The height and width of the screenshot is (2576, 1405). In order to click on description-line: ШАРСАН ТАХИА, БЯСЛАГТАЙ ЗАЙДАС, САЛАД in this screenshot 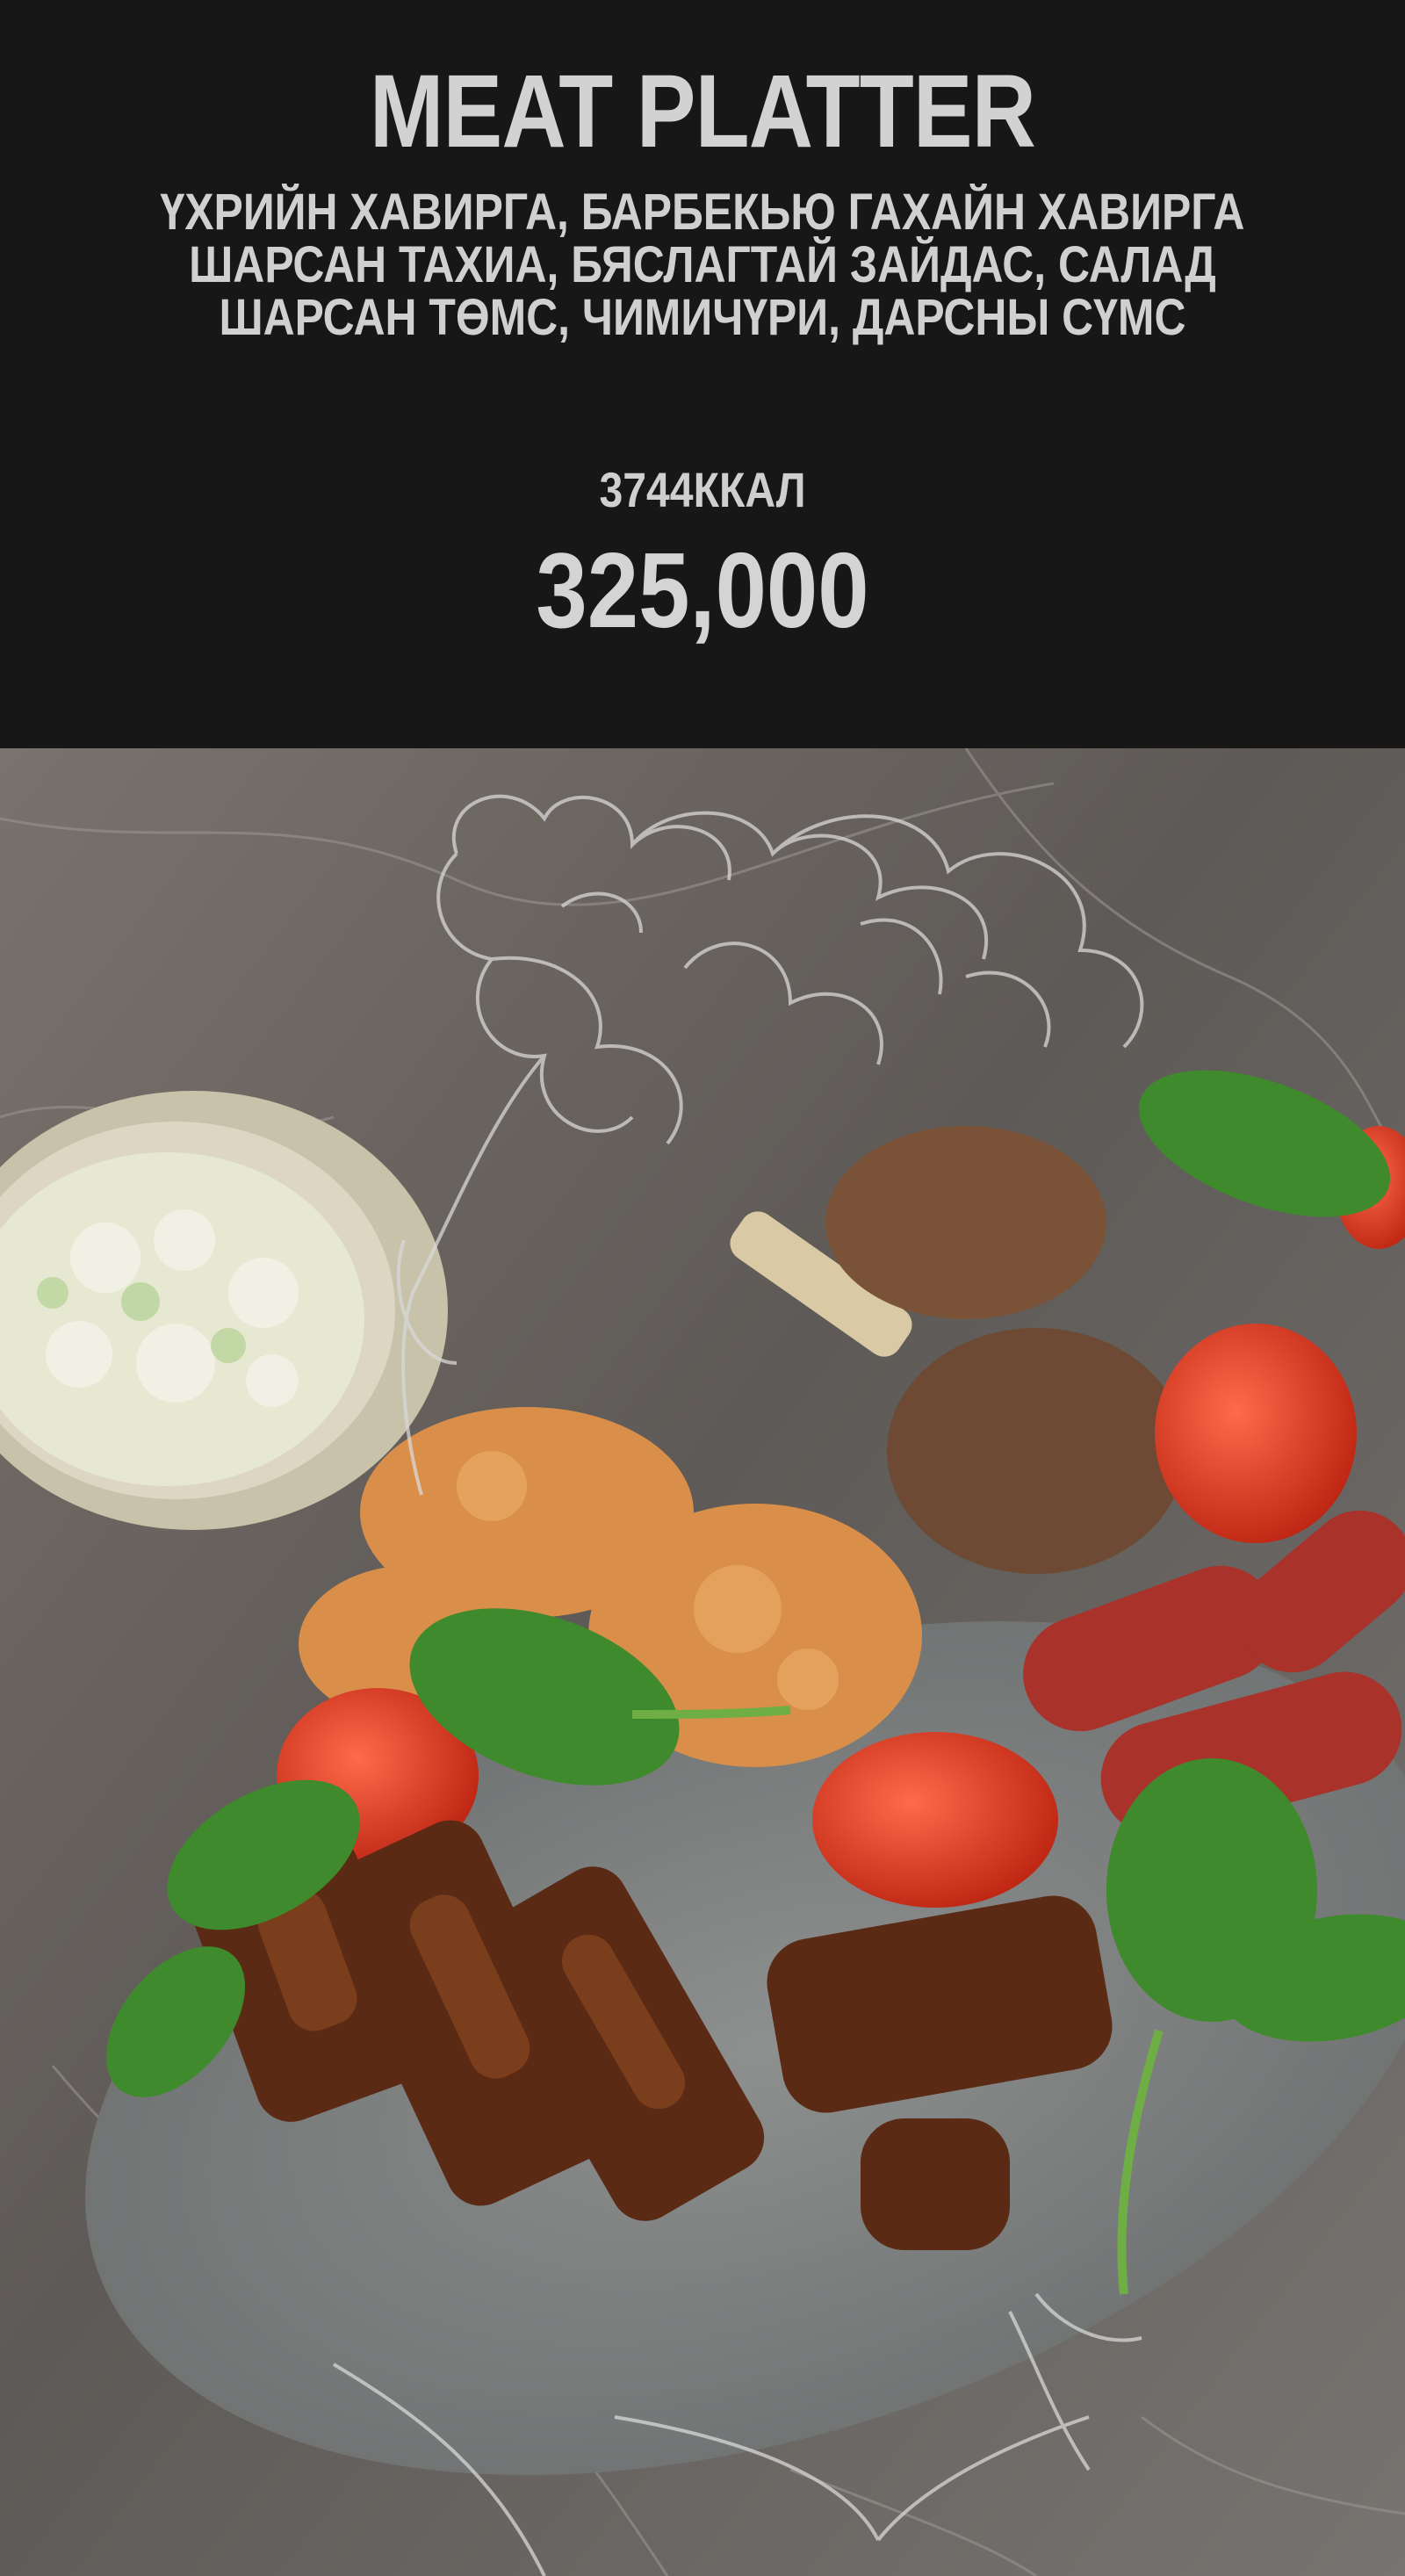, I will do `click(703, 264)`.